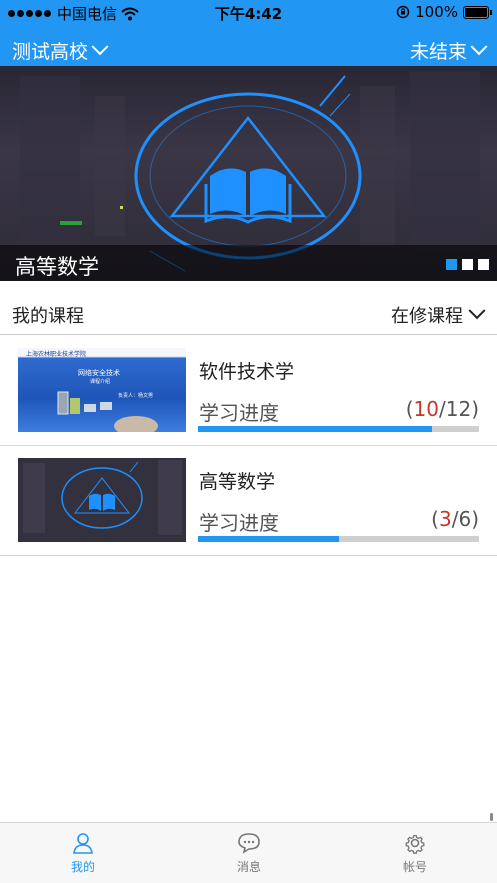  Describe the element at coordinates (442, 409) in the screenshot. I see `progress-count: (10/12)` at that location.